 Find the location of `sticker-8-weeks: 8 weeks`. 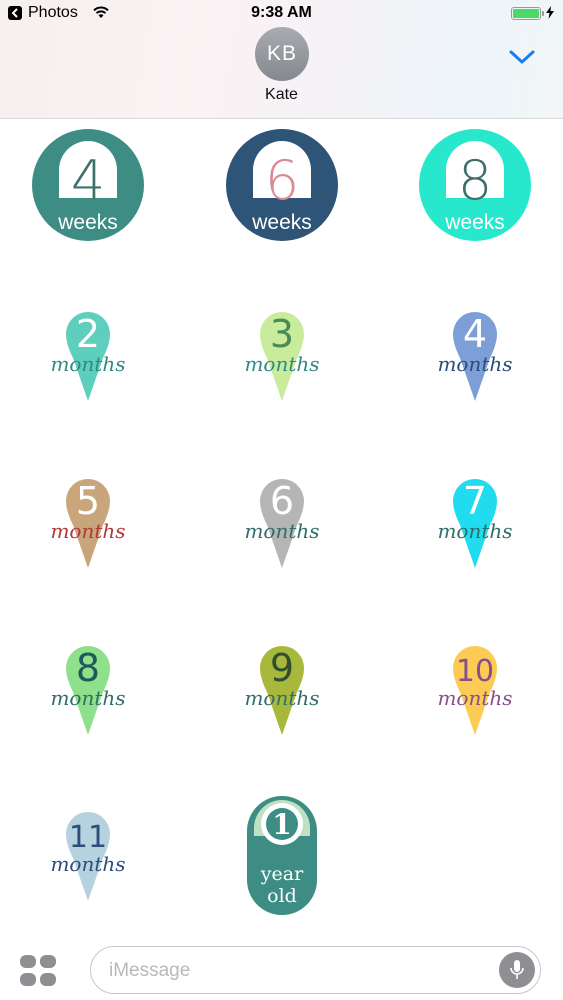

sticker-8-weeks: 8 weeks is located at coordinates (475, 185).